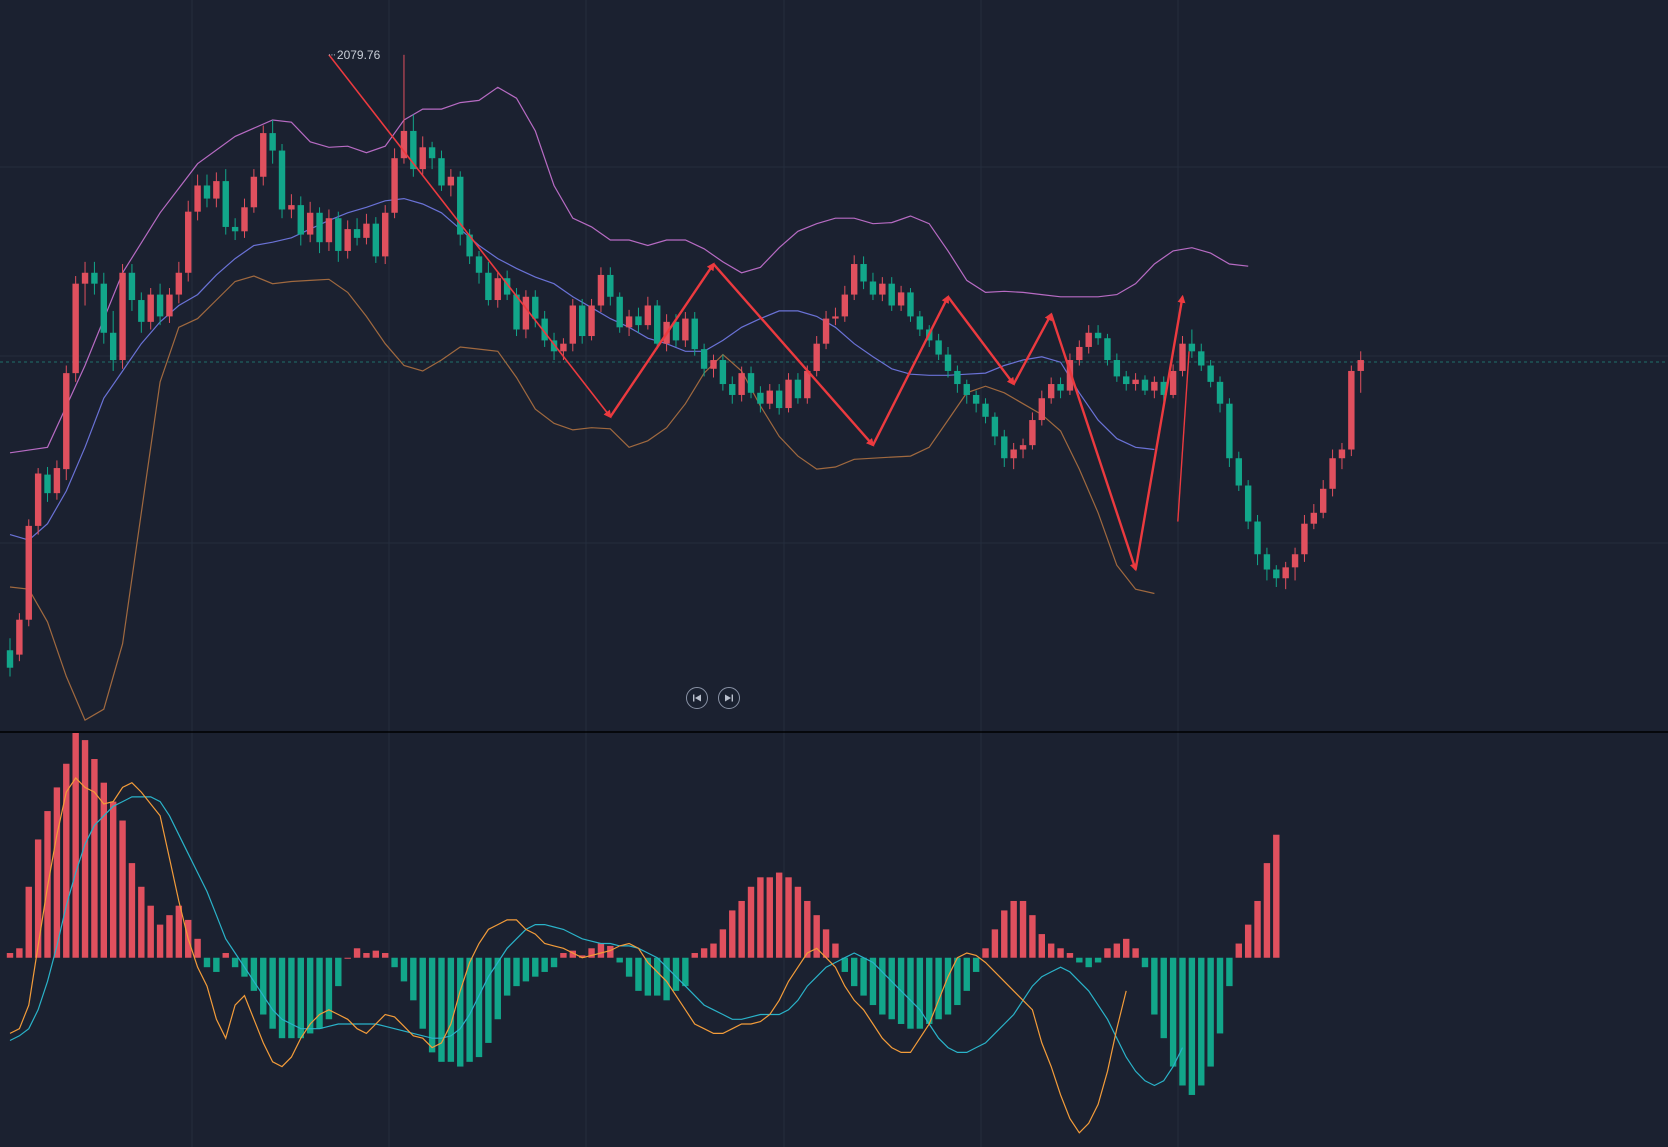 This screenshot has height=1147, width=1668. Describe the element at coordinates (729, 698) in the screenshot. I see `skip-to-end-button` at that location.